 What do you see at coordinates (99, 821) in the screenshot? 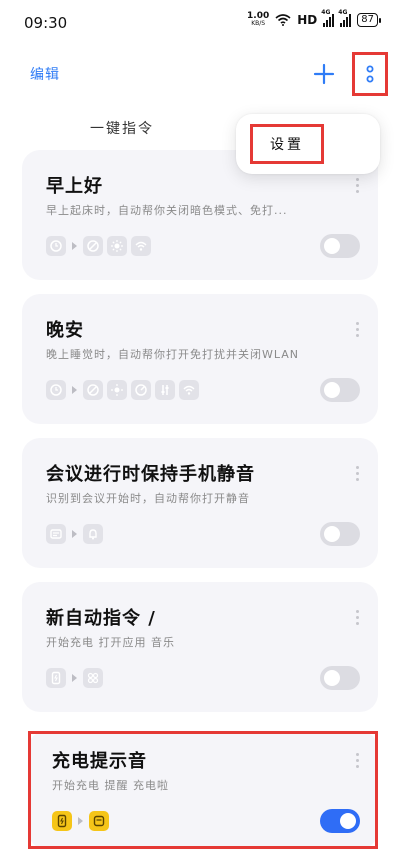
I see `note-icon` at bounding box center [99, 821].